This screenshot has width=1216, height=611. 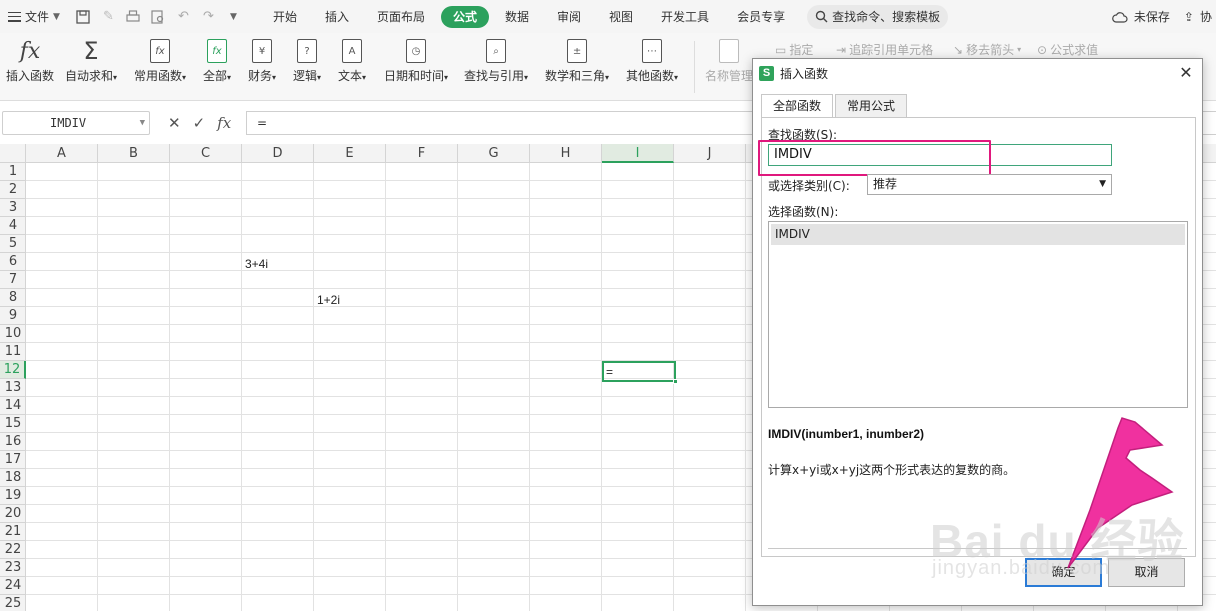 I want to click on column-header: C, so click(x=206, y=153).